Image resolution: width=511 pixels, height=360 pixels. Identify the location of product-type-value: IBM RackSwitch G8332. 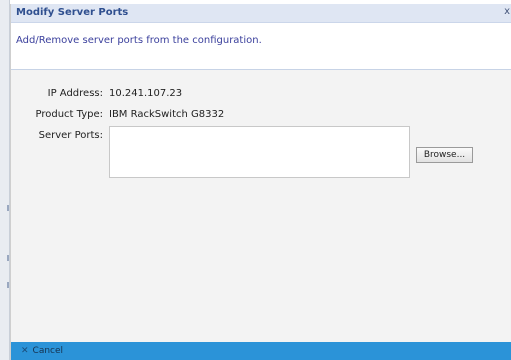
(167, 114).